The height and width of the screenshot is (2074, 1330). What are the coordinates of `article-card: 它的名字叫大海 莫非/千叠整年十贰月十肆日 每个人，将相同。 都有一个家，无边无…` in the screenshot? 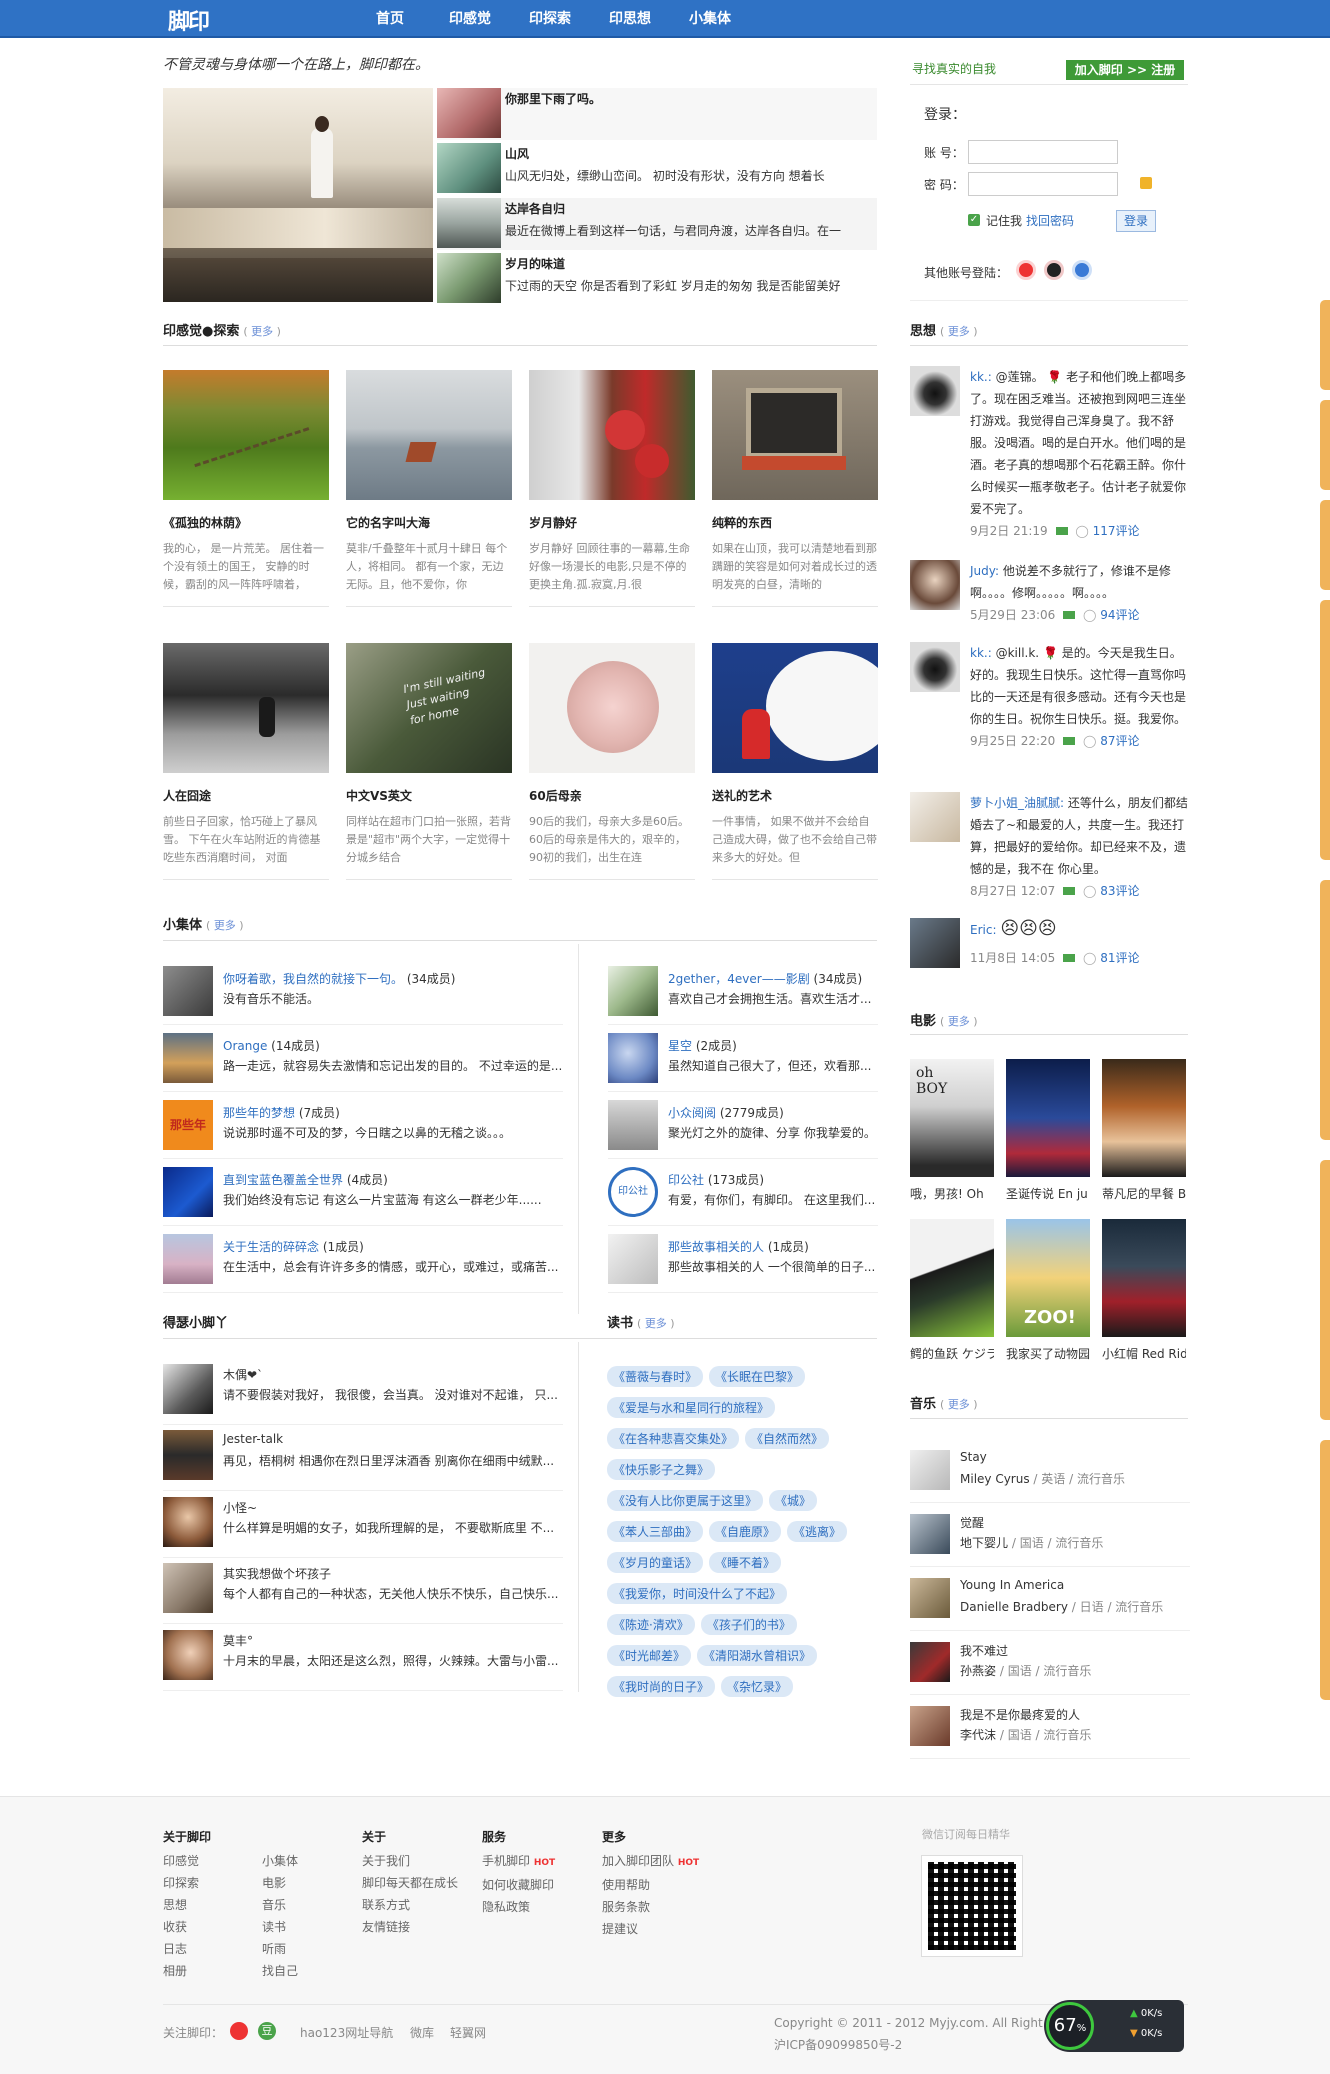 It's located at (429, 488).